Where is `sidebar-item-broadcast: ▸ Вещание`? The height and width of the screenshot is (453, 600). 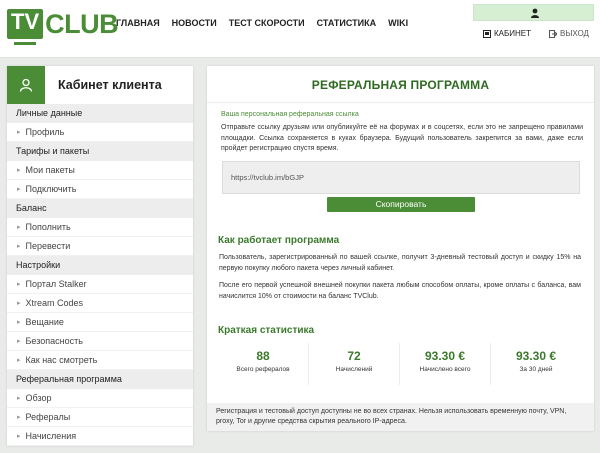 sidebar-item-broadcast: ▸ Вещание is located at coordinates (100, 322).